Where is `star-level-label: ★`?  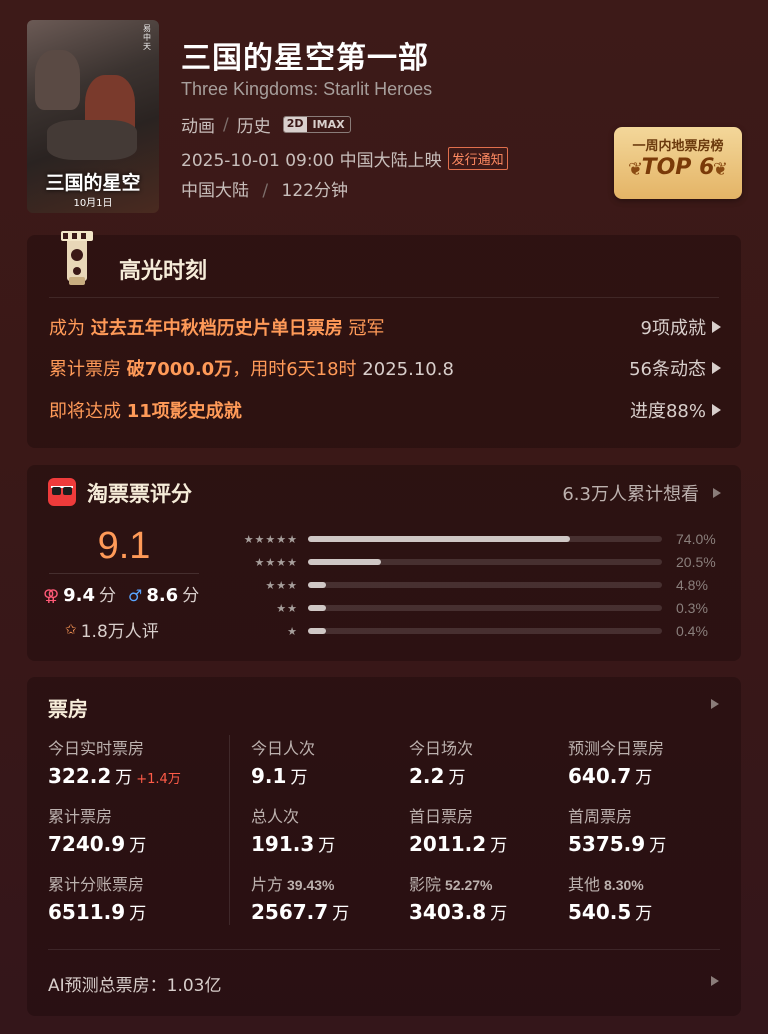
star-level-label: ★ is located at coordinates (292, 631).